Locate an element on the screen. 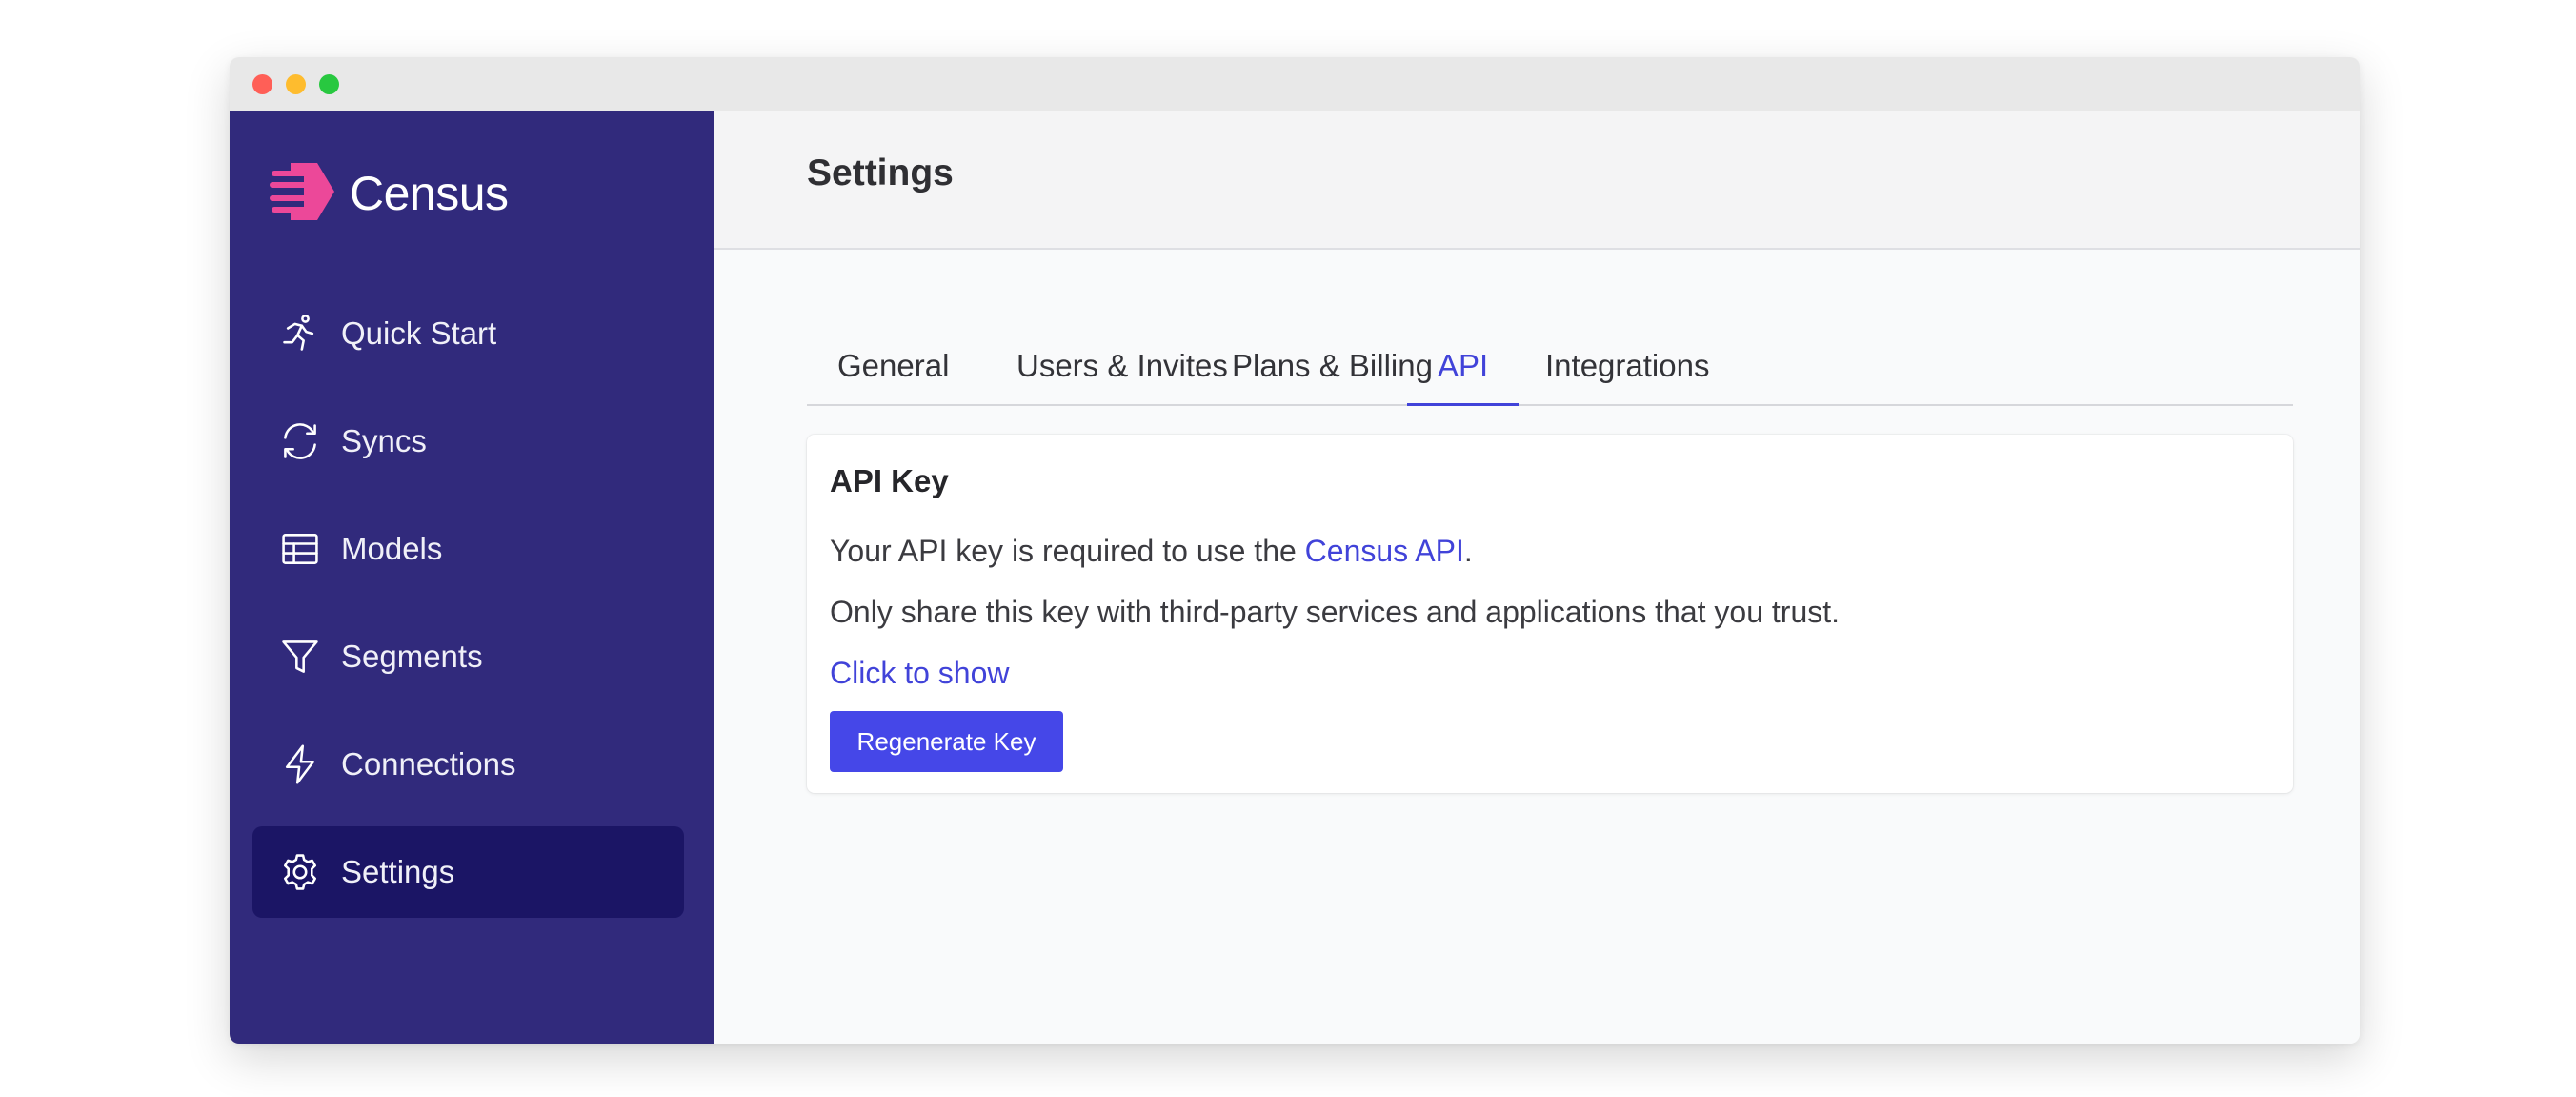  tab-api: API is located at coordinates (1463, 367).